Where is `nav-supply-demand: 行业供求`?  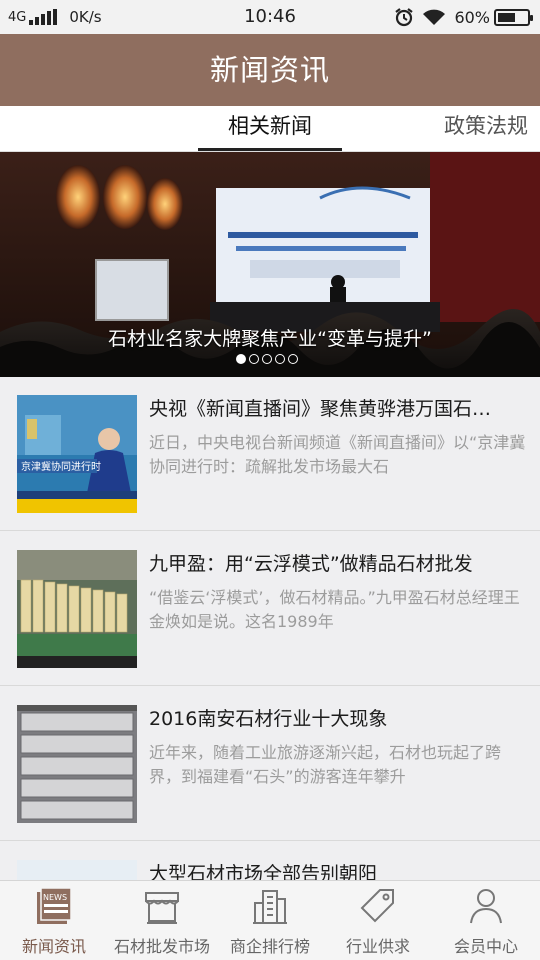
nav-supply-demand: 行业供求 is located at coordinates (378, 920).